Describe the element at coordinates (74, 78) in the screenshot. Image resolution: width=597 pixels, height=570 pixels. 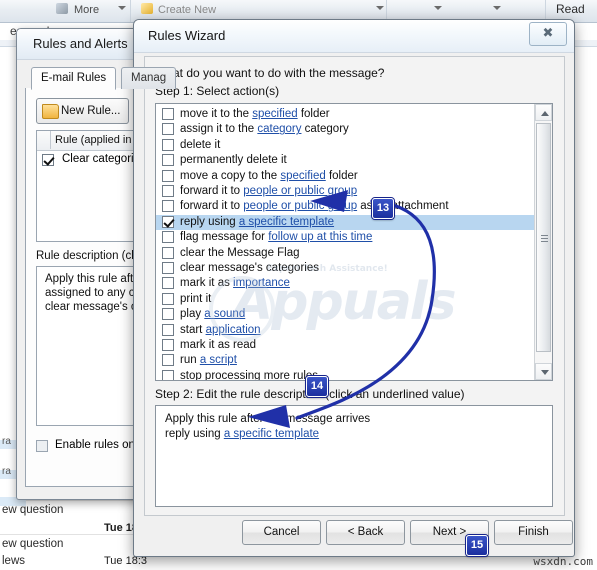
I see `tab-email-rules: E-mail Rules` at that location.